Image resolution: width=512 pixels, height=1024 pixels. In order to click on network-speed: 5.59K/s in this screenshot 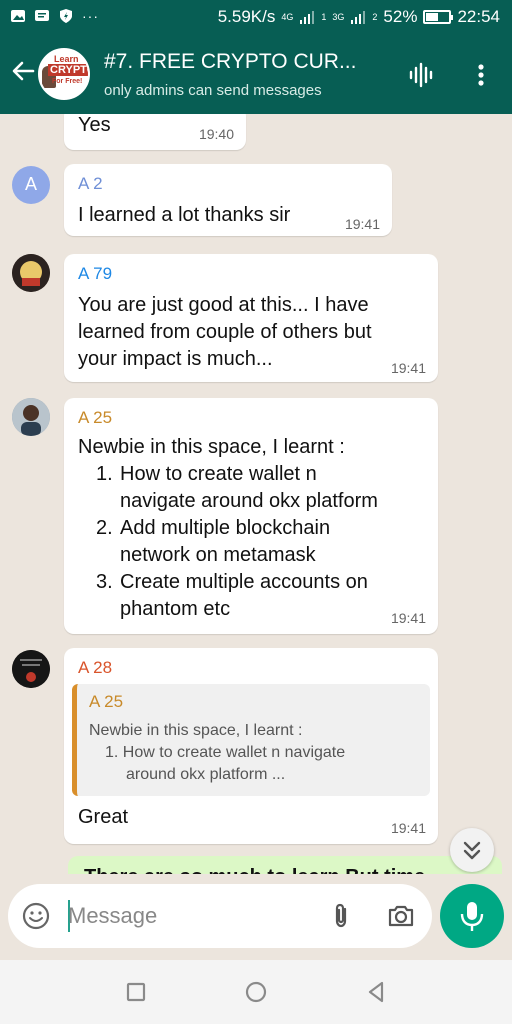, I will do `click(246, 16)`.